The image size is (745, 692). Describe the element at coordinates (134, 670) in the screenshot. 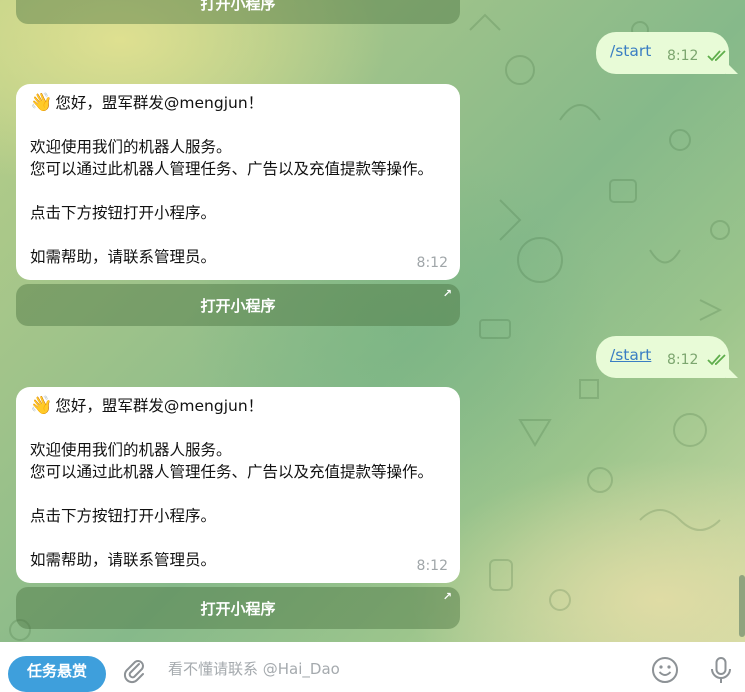

I see `paperclip-icon` at that location.